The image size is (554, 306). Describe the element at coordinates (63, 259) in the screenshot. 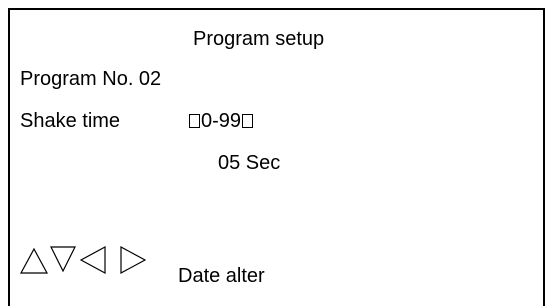

I see `down-triangle-icon` at that location.